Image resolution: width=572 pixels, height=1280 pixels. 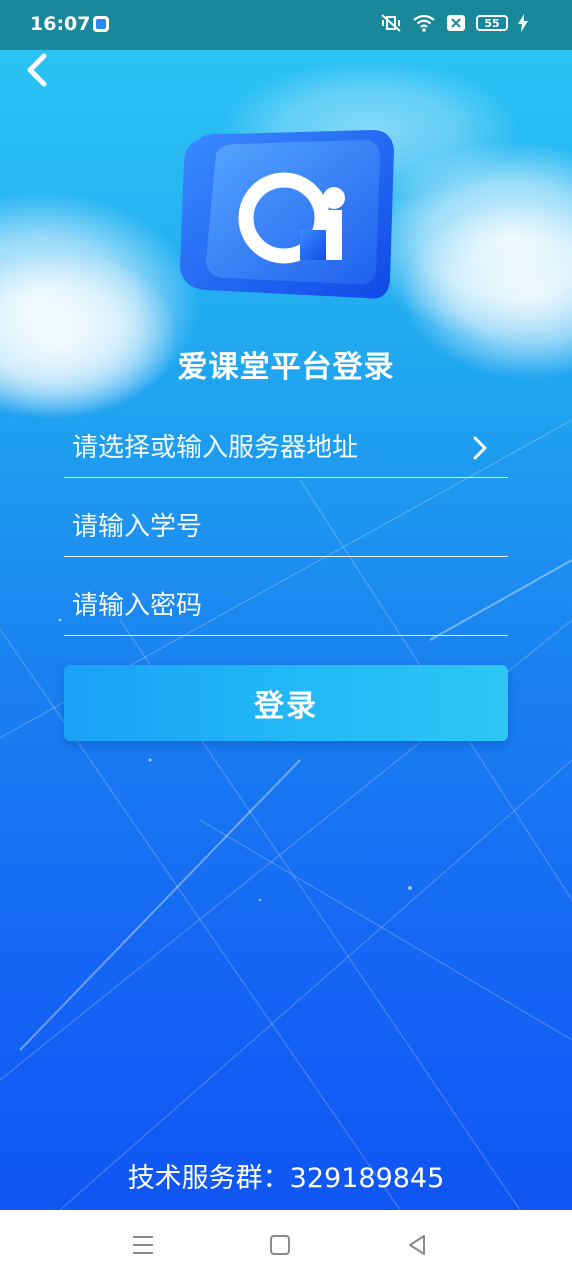 I want to click on password-input, so click(x=267, y=606).